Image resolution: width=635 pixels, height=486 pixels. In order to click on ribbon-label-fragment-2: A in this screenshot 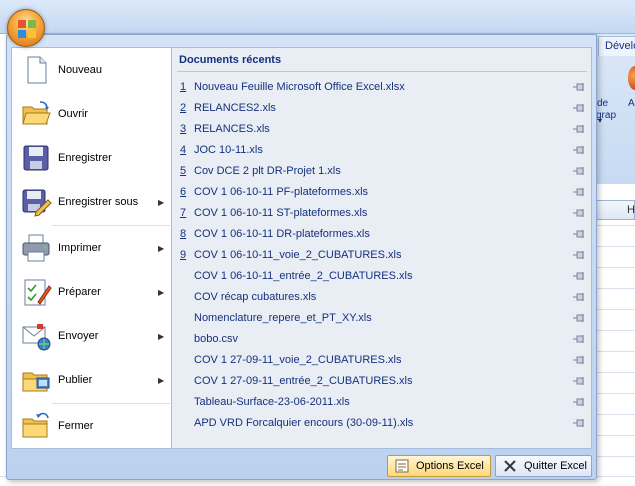, I will do `click(631, 103)`.